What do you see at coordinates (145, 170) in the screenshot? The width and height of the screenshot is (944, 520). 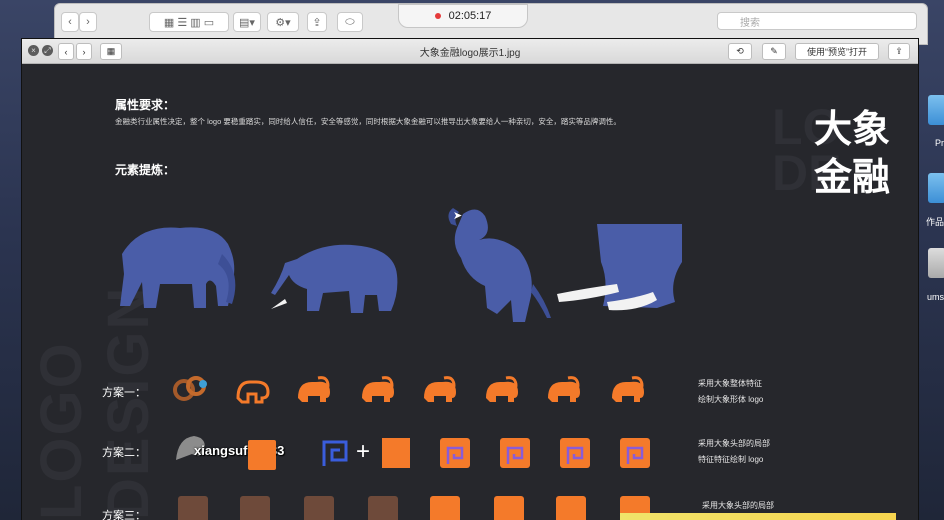 I see `element-heading: 元素提炼：` at bounding box center [145, 170].